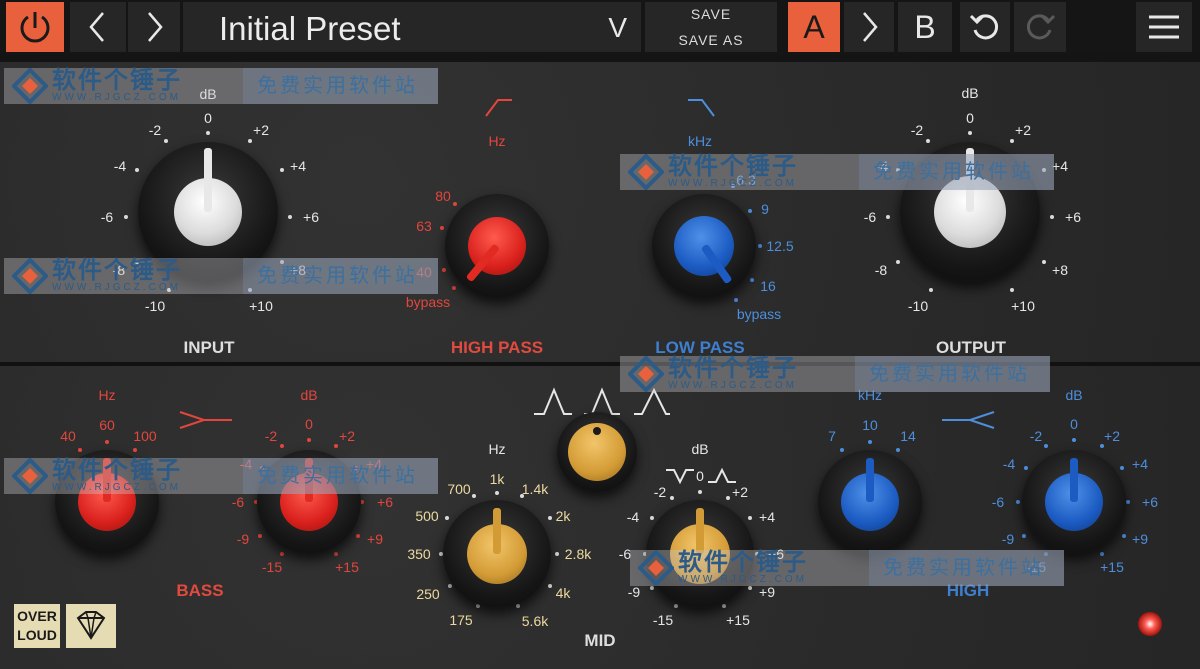 The image size is (1200, 669). I want to click on low-pass-knob, so click(704, 246).